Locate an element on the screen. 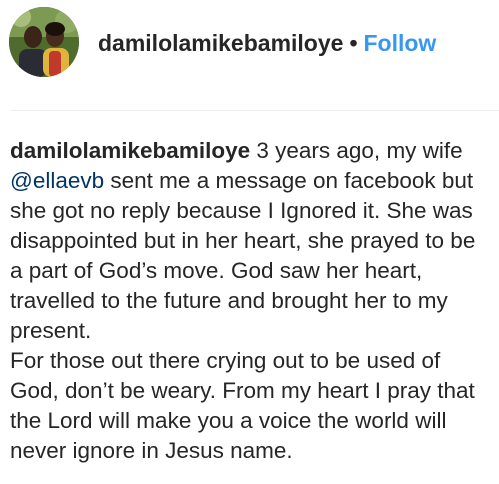 The image size is (499, 484). caption-username-link: damilolamikebamiloye is located at coordinates (130, 150).